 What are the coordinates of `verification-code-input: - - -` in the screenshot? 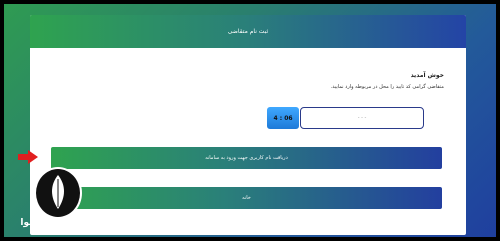 It's located at (362, 118).